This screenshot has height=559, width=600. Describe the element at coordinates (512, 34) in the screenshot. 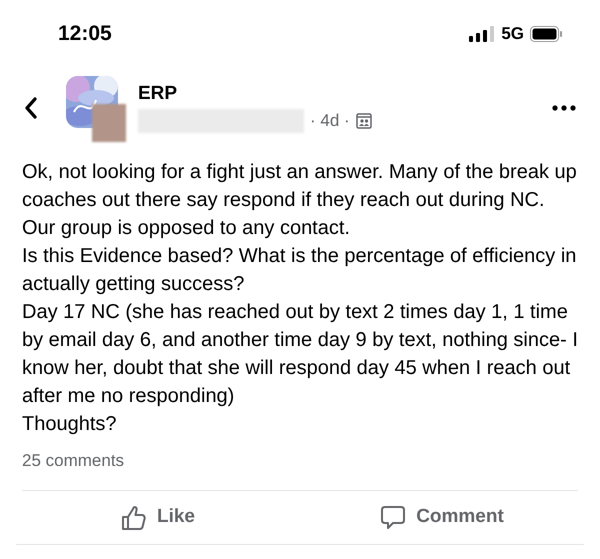

I see `network-label: 5G` at that location.